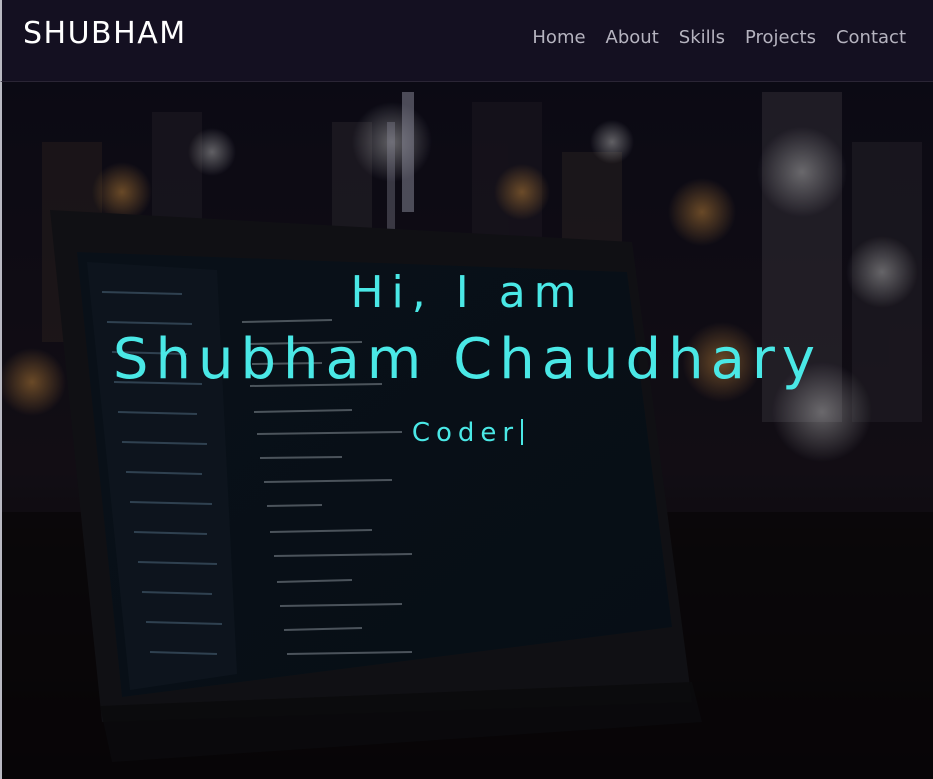 This screenshot has height=779, width=933. Describe the element at coordinates (780, 37) in the screenshot. I see `nav-link-projects: Projects` at that location.